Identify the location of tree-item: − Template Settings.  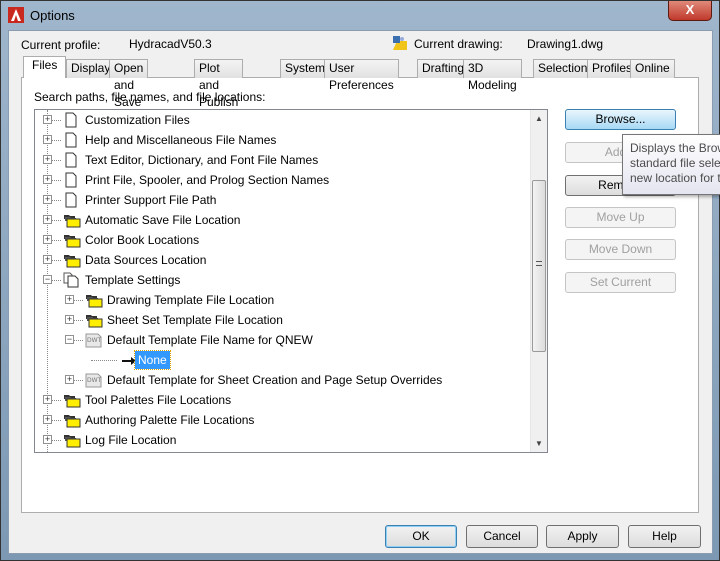
(283, 280).